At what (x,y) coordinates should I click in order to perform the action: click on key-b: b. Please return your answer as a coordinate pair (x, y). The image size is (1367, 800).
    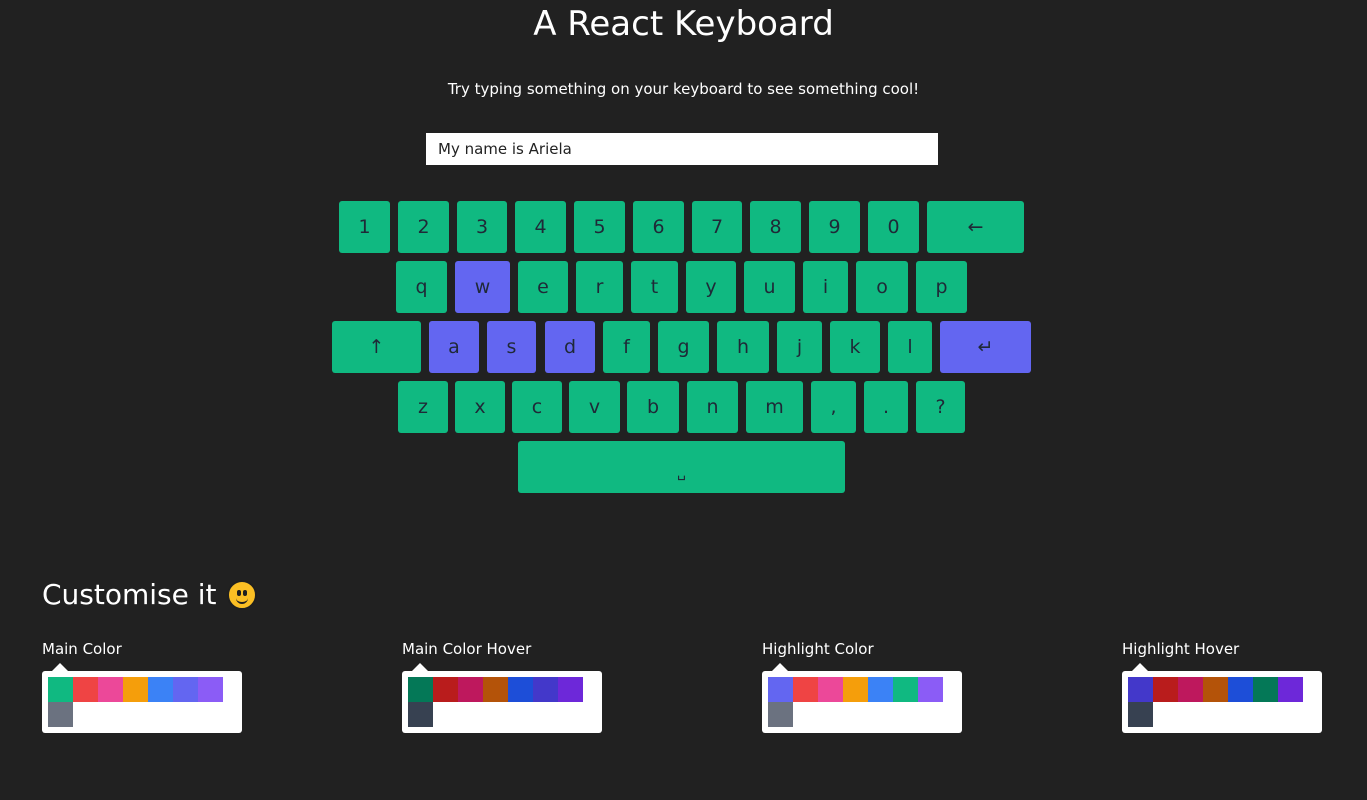
    Looking at the image, I should click on (653, 407).